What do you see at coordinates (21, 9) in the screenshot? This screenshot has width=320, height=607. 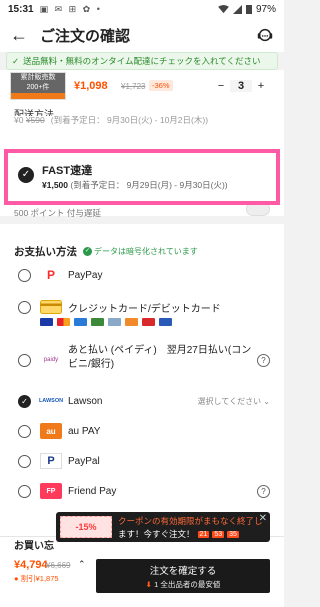 I see `status-time: 15:31` at bounding box center [21, 9].